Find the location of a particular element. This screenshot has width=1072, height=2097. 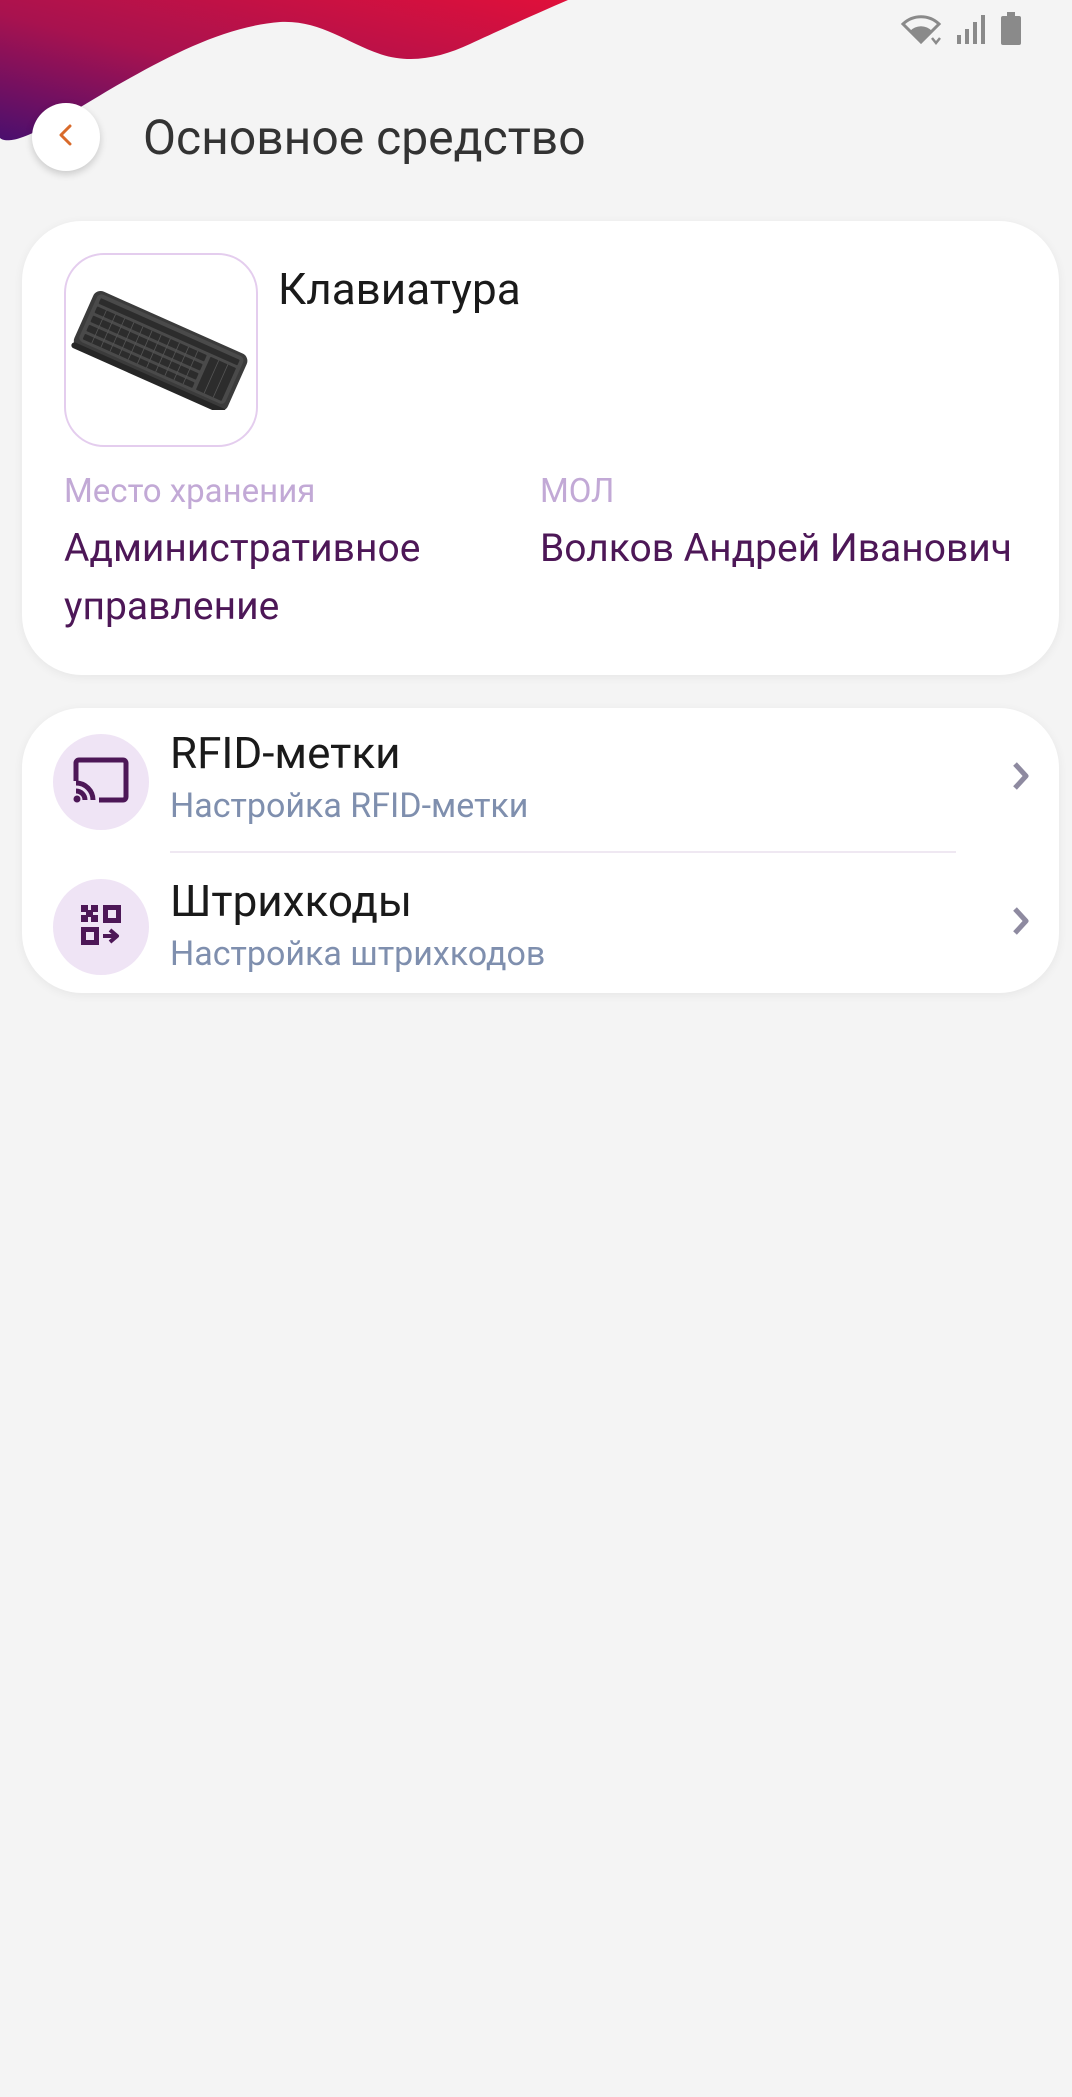

page-title: Основное средство is located at coordinates (364, 137).